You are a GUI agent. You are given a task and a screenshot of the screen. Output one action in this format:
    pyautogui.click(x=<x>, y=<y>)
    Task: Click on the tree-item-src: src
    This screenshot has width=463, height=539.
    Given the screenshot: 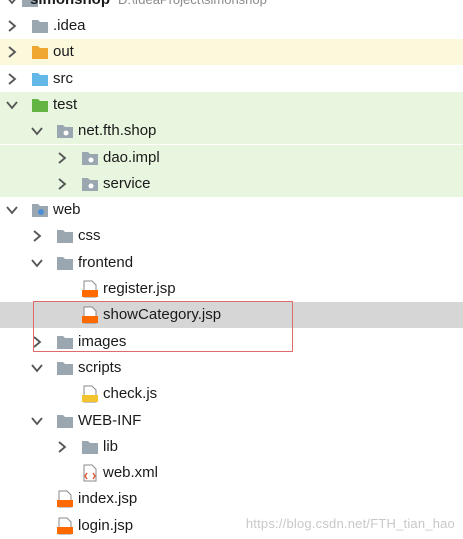 What is the action you would take?
    pyautogui.click(x=231, y=79)
    